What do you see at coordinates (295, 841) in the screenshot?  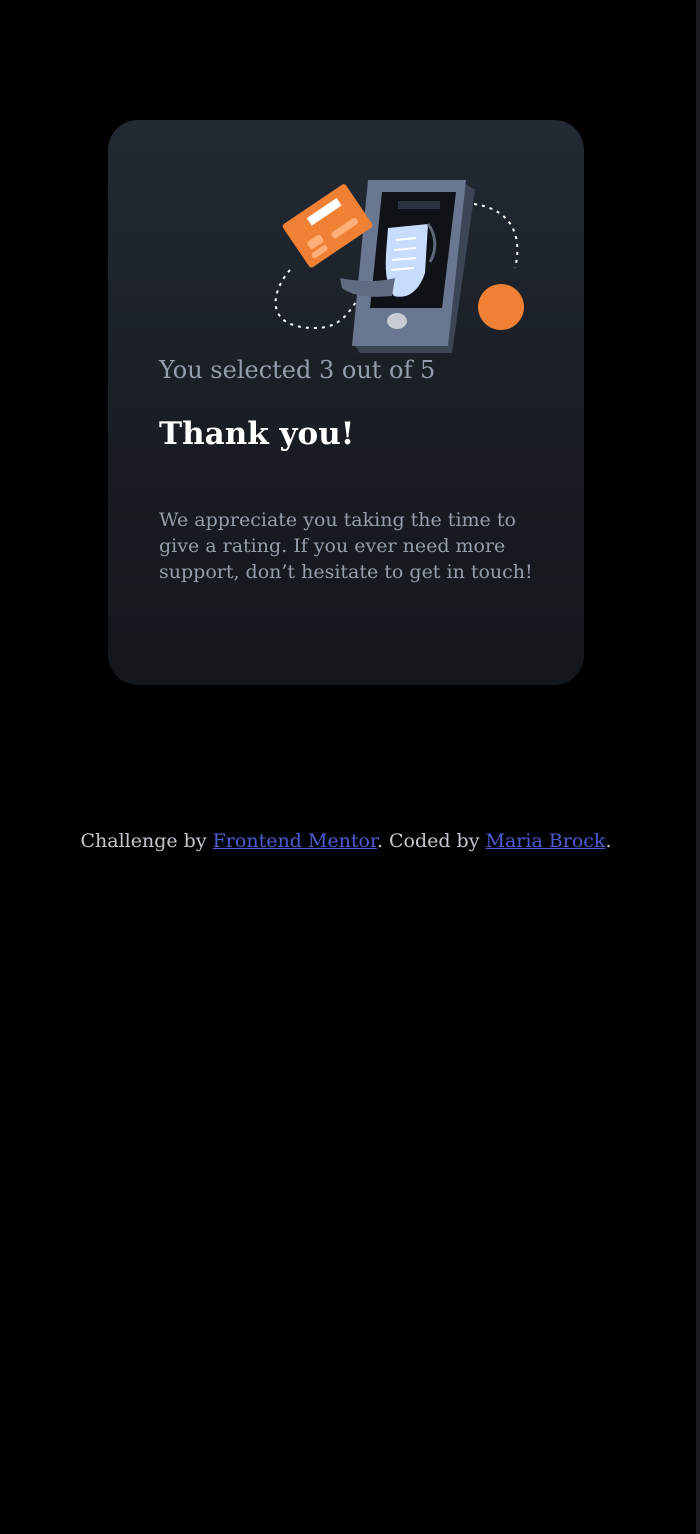 I see `frontend-mentor-link: Frontend Mentor` at bounding box center [295, 841].